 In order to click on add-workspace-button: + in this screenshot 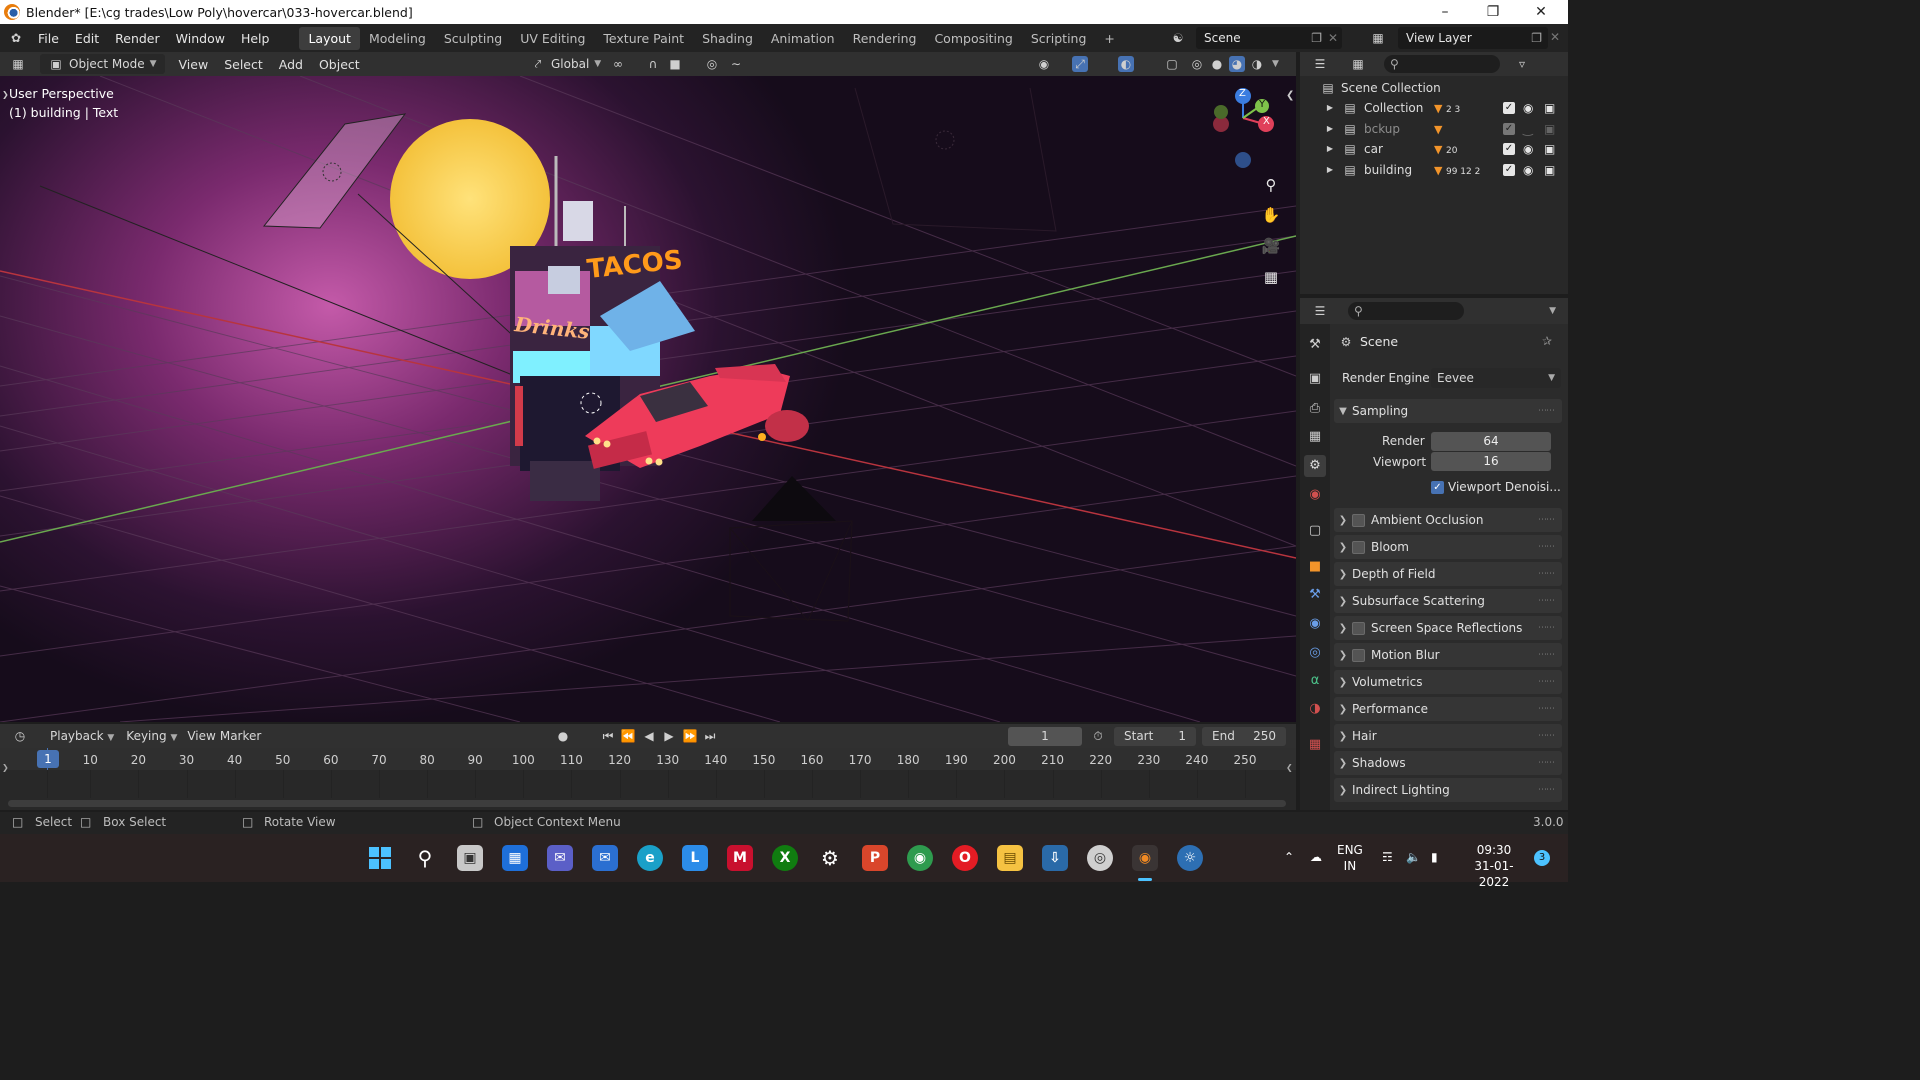, I will do `click(1109, 38)`.